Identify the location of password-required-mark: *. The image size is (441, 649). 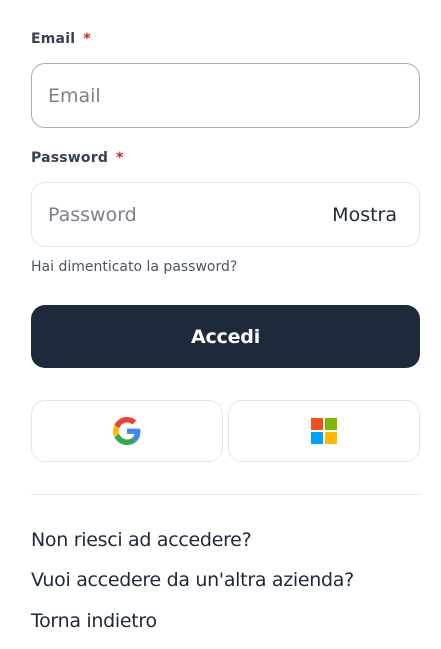
(120, 158).